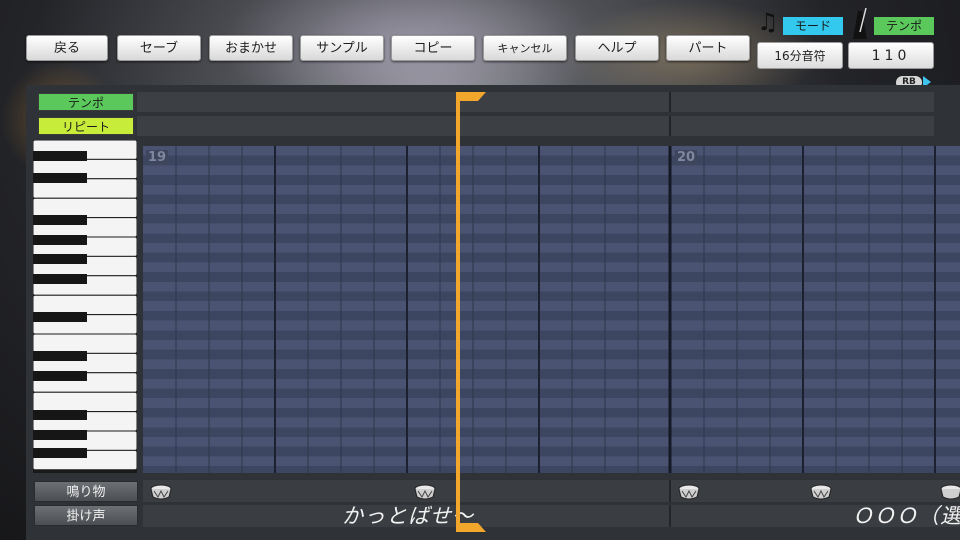  What do you see at coordinates (159, 48) in the screenshot?
I see `save-button: セーブ` at bounding box center [159, 48].